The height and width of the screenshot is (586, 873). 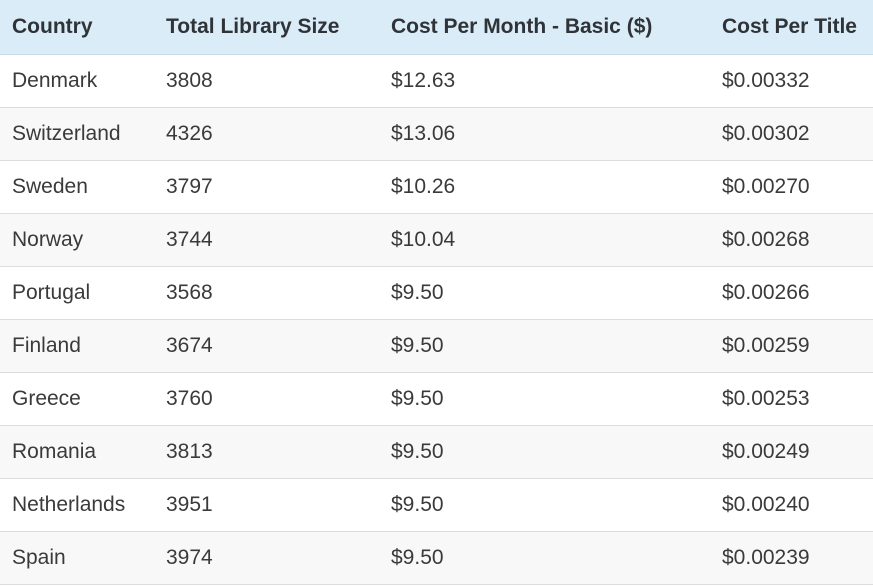 I want to click on monthly-cost-cell: $10.26, so click(x=544, y=187).